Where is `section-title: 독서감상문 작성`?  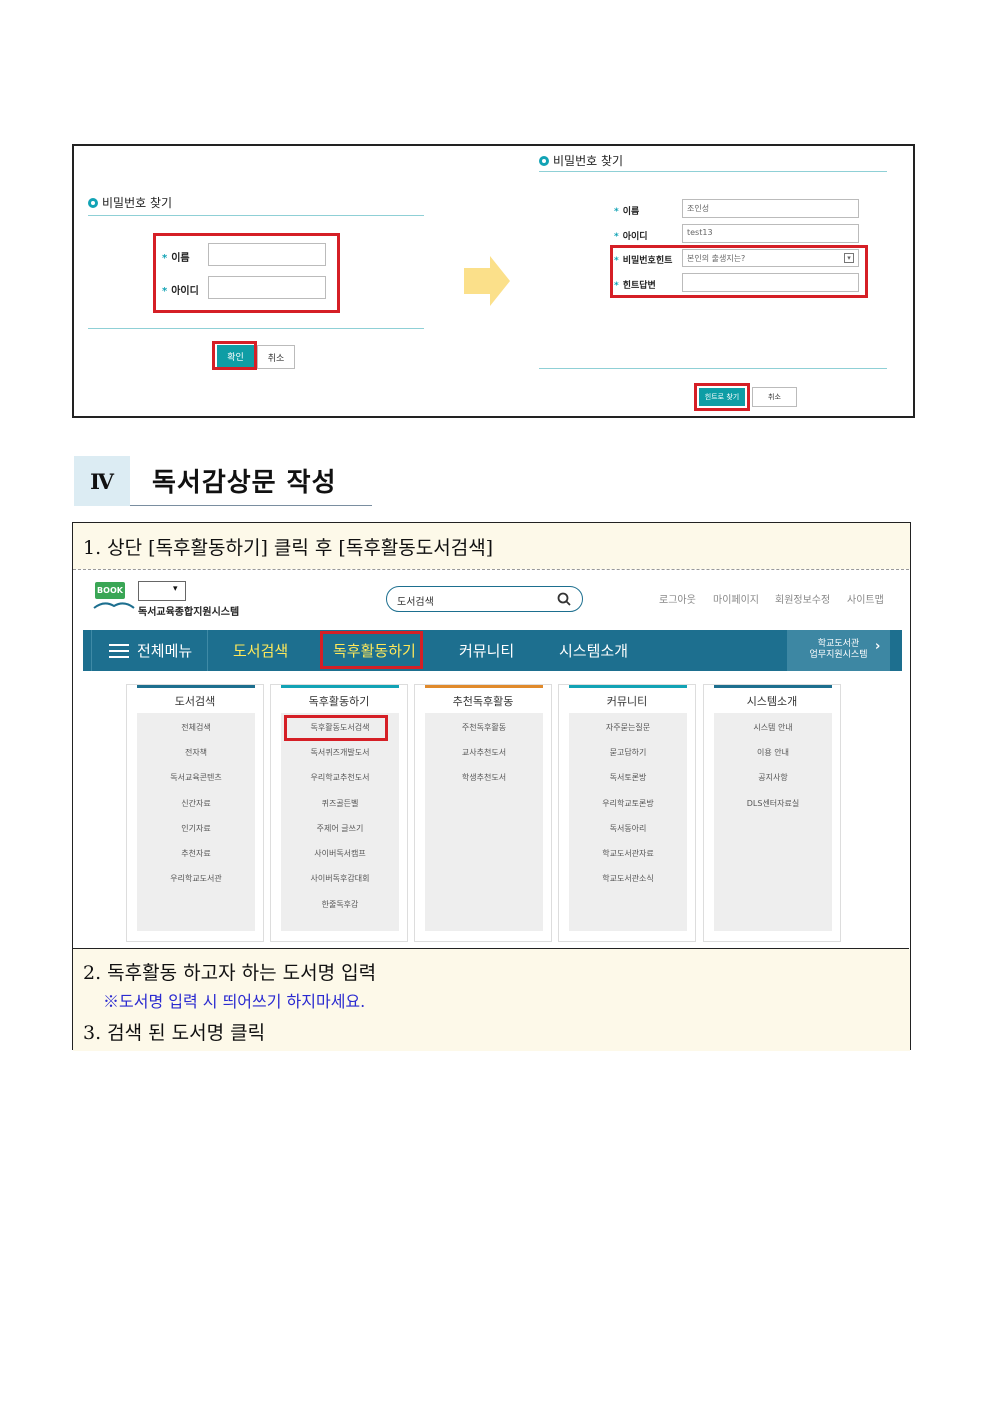
section-title: 독서감상문 작성 is located at coordinates (244, 483).